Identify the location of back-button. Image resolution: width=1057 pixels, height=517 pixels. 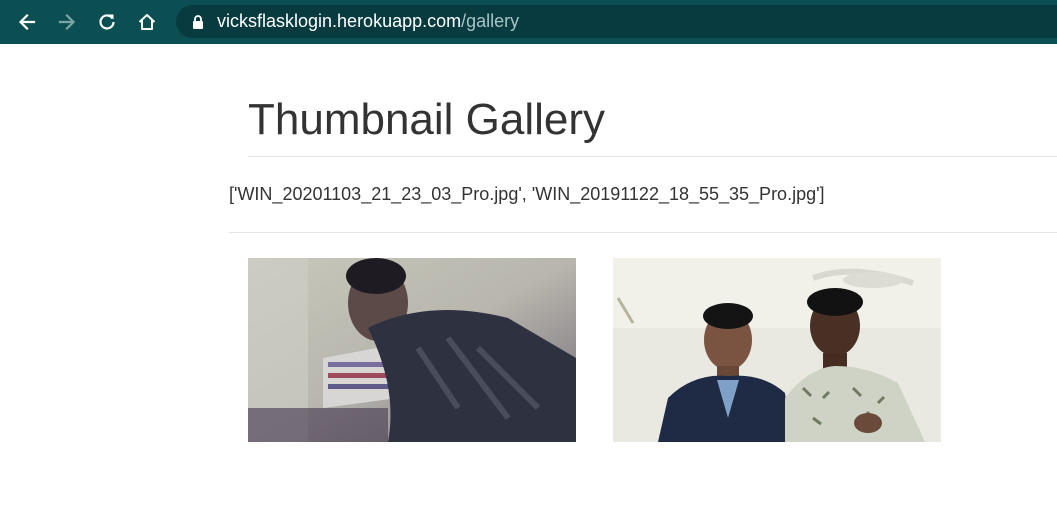
(27, 22).